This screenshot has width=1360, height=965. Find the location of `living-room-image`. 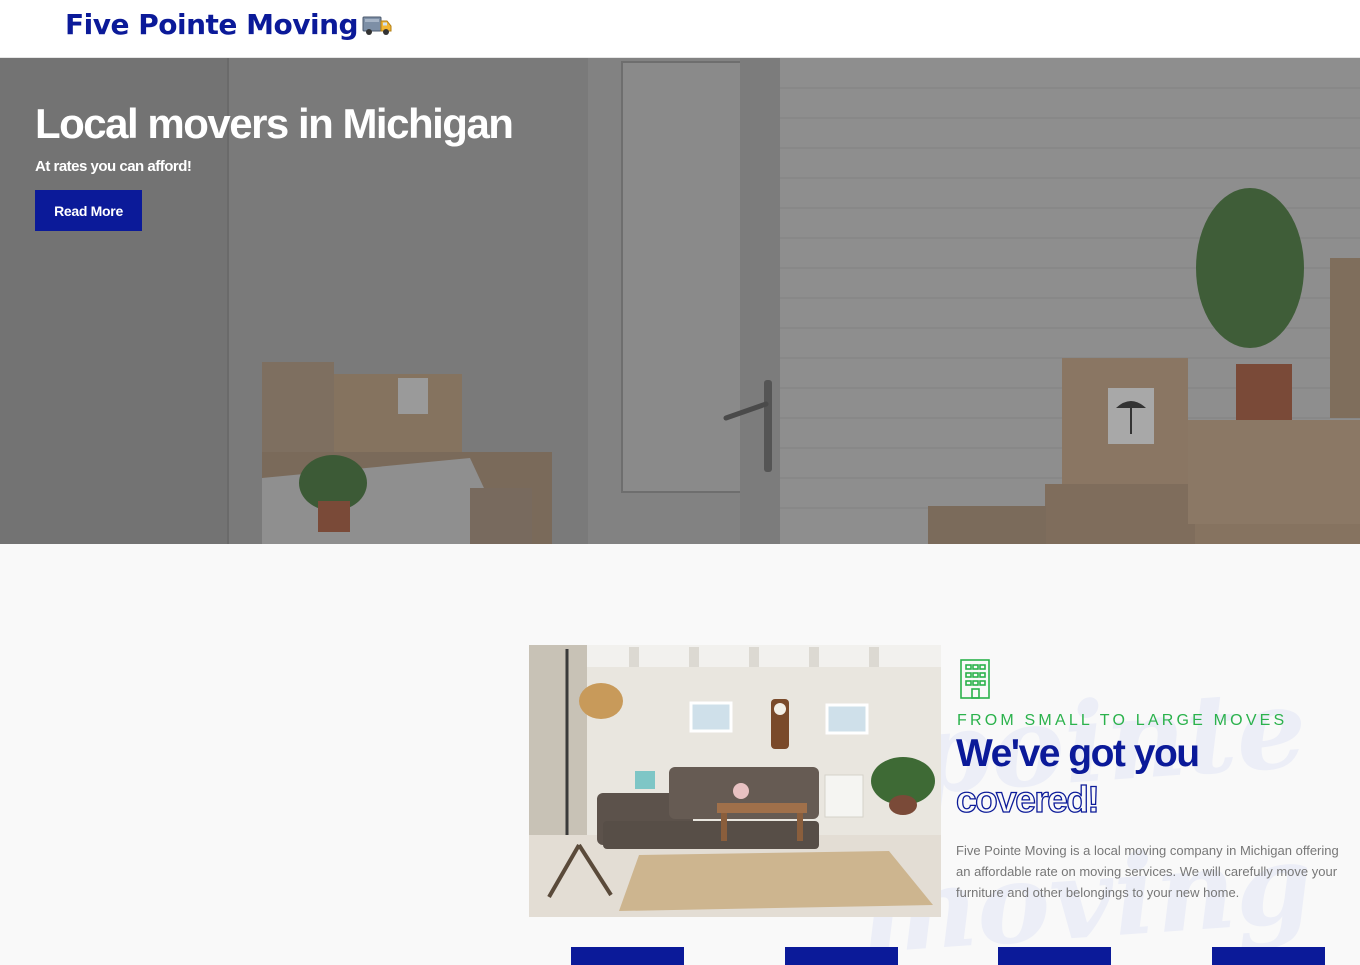

living-room-image is located at coordinates (735, 781).